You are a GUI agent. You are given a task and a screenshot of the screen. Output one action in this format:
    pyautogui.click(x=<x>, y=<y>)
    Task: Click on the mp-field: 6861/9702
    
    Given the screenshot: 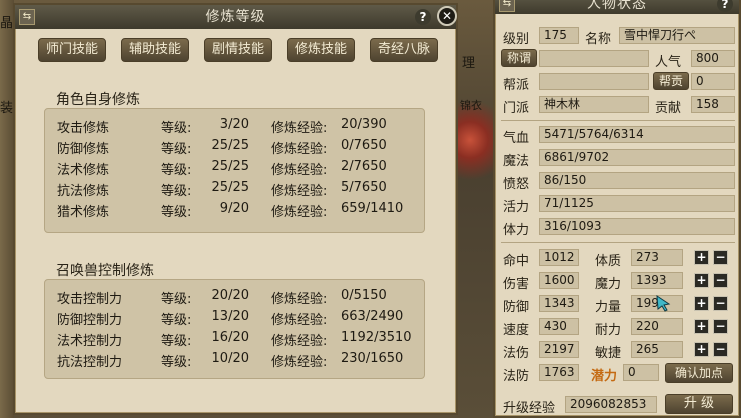 What is the action you would take?
    pyautogui.click(x=637, y=157)
    